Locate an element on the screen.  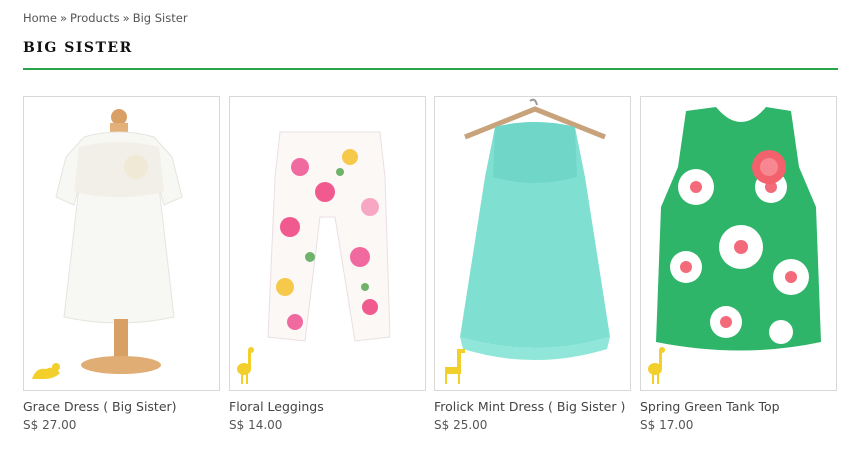
breadcrumb-current: Big Sister is located at coordinates (160, 18).